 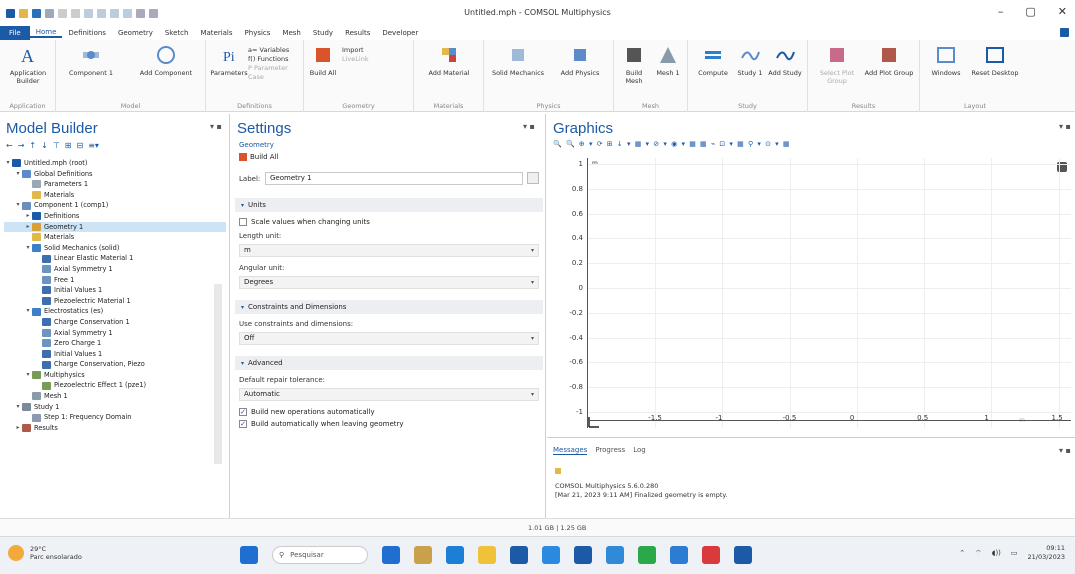 I want to click on tree-node: ▾ Study 1, so click(x=115, y=407).